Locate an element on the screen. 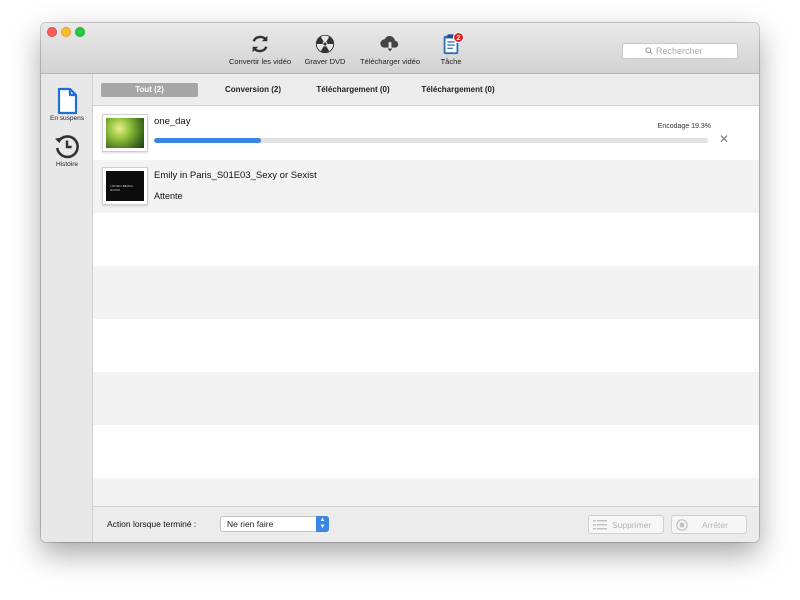 The image size is (800, 600). task-status: Attente is located at coordinates (168, 196).